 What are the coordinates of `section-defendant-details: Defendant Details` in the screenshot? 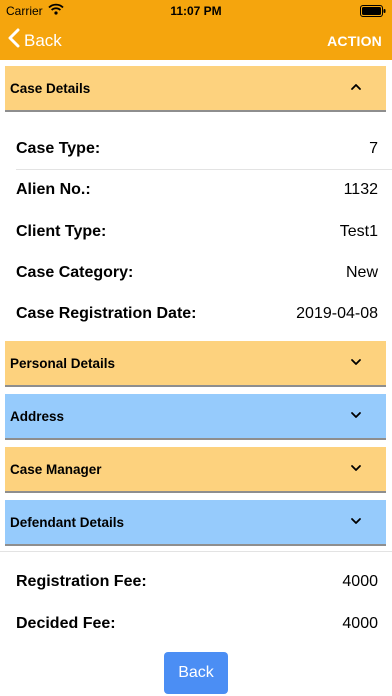 It's located at (195, 523).